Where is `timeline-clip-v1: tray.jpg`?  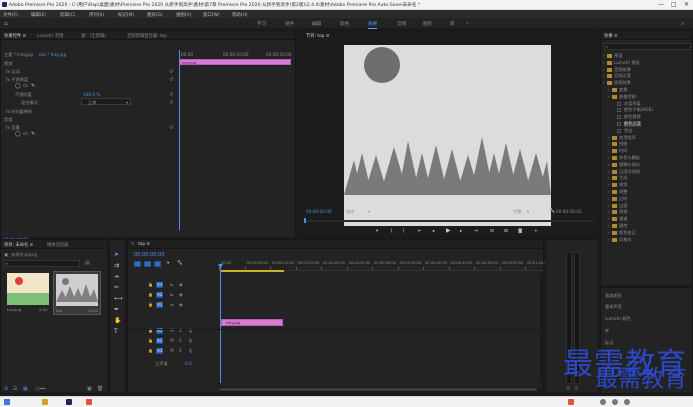
timeline-clip-v1: tray.jpg is located at coordinates (252, 322).